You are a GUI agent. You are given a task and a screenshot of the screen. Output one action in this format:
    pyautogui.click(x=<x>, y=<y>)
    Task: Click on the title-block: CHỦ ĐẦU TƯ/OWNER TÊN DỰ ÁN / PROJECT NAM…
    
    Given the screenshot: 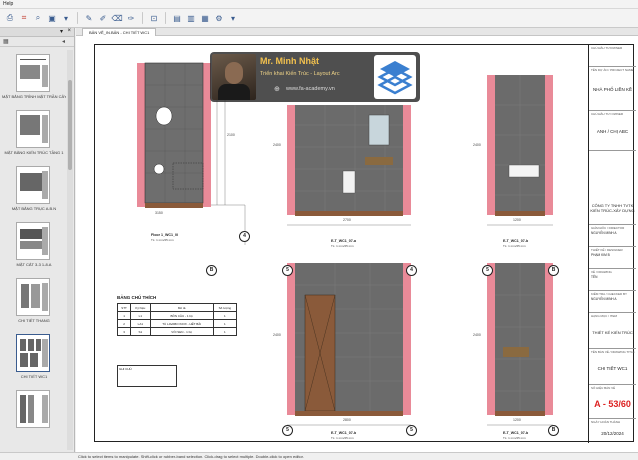 What is the action you would take?
    pyautogui.click(x=612, y=244)
    